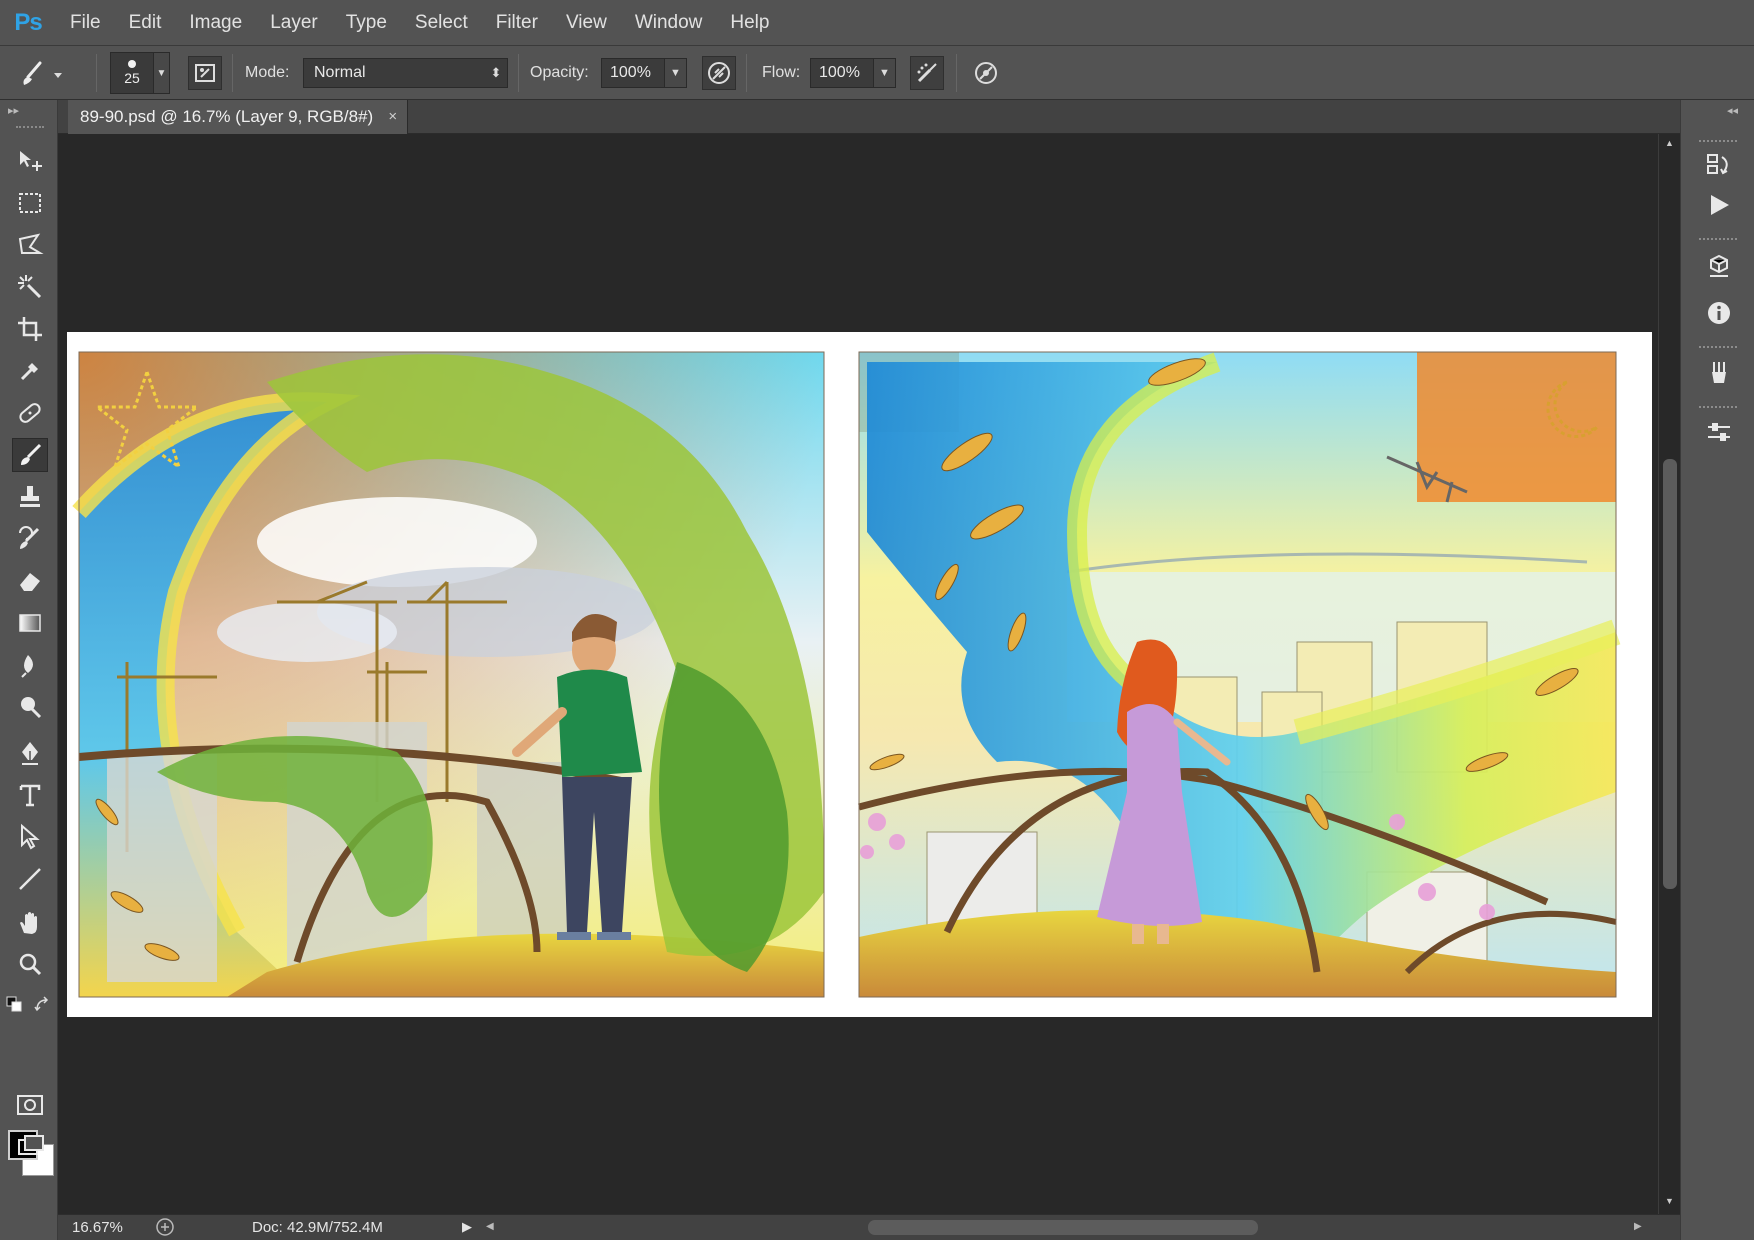  I want to click on clone-stamp-tool, so click(30, 497).